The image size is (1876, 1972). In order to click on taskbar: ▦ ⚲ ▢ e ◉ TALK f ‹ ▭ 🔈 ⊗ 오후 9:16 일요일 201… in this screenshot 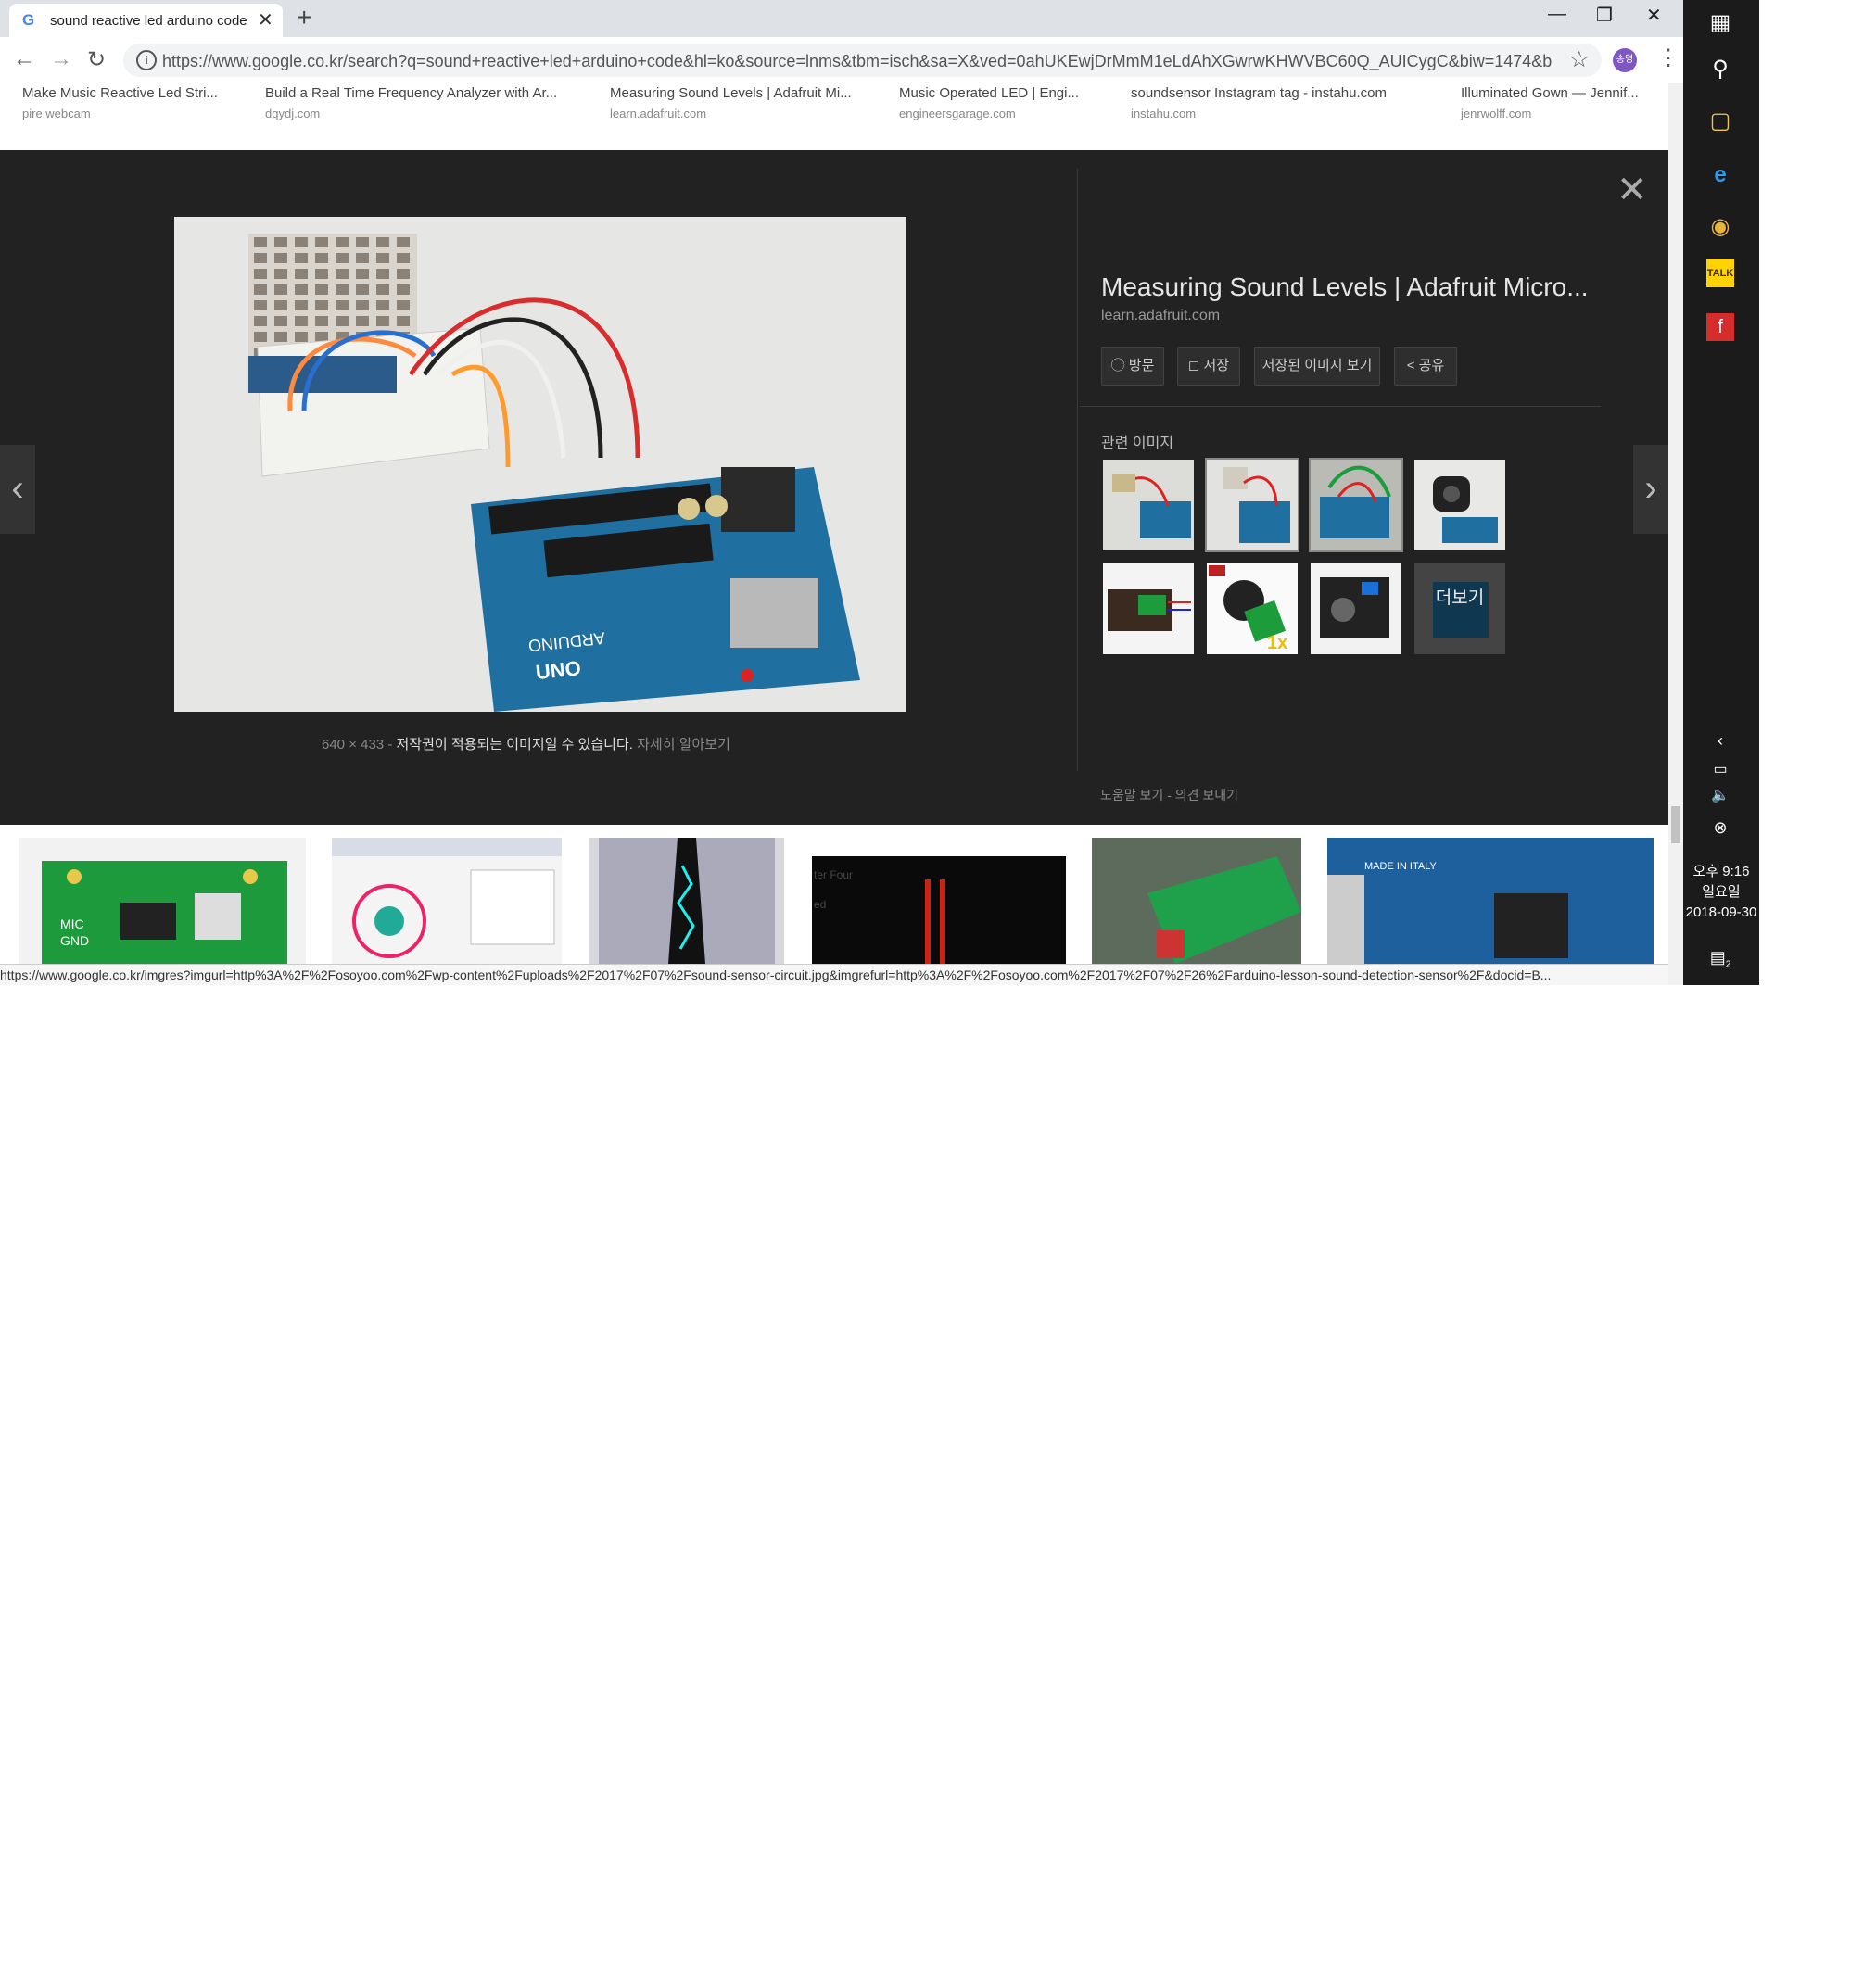, I will do `click(1721, 493)`.